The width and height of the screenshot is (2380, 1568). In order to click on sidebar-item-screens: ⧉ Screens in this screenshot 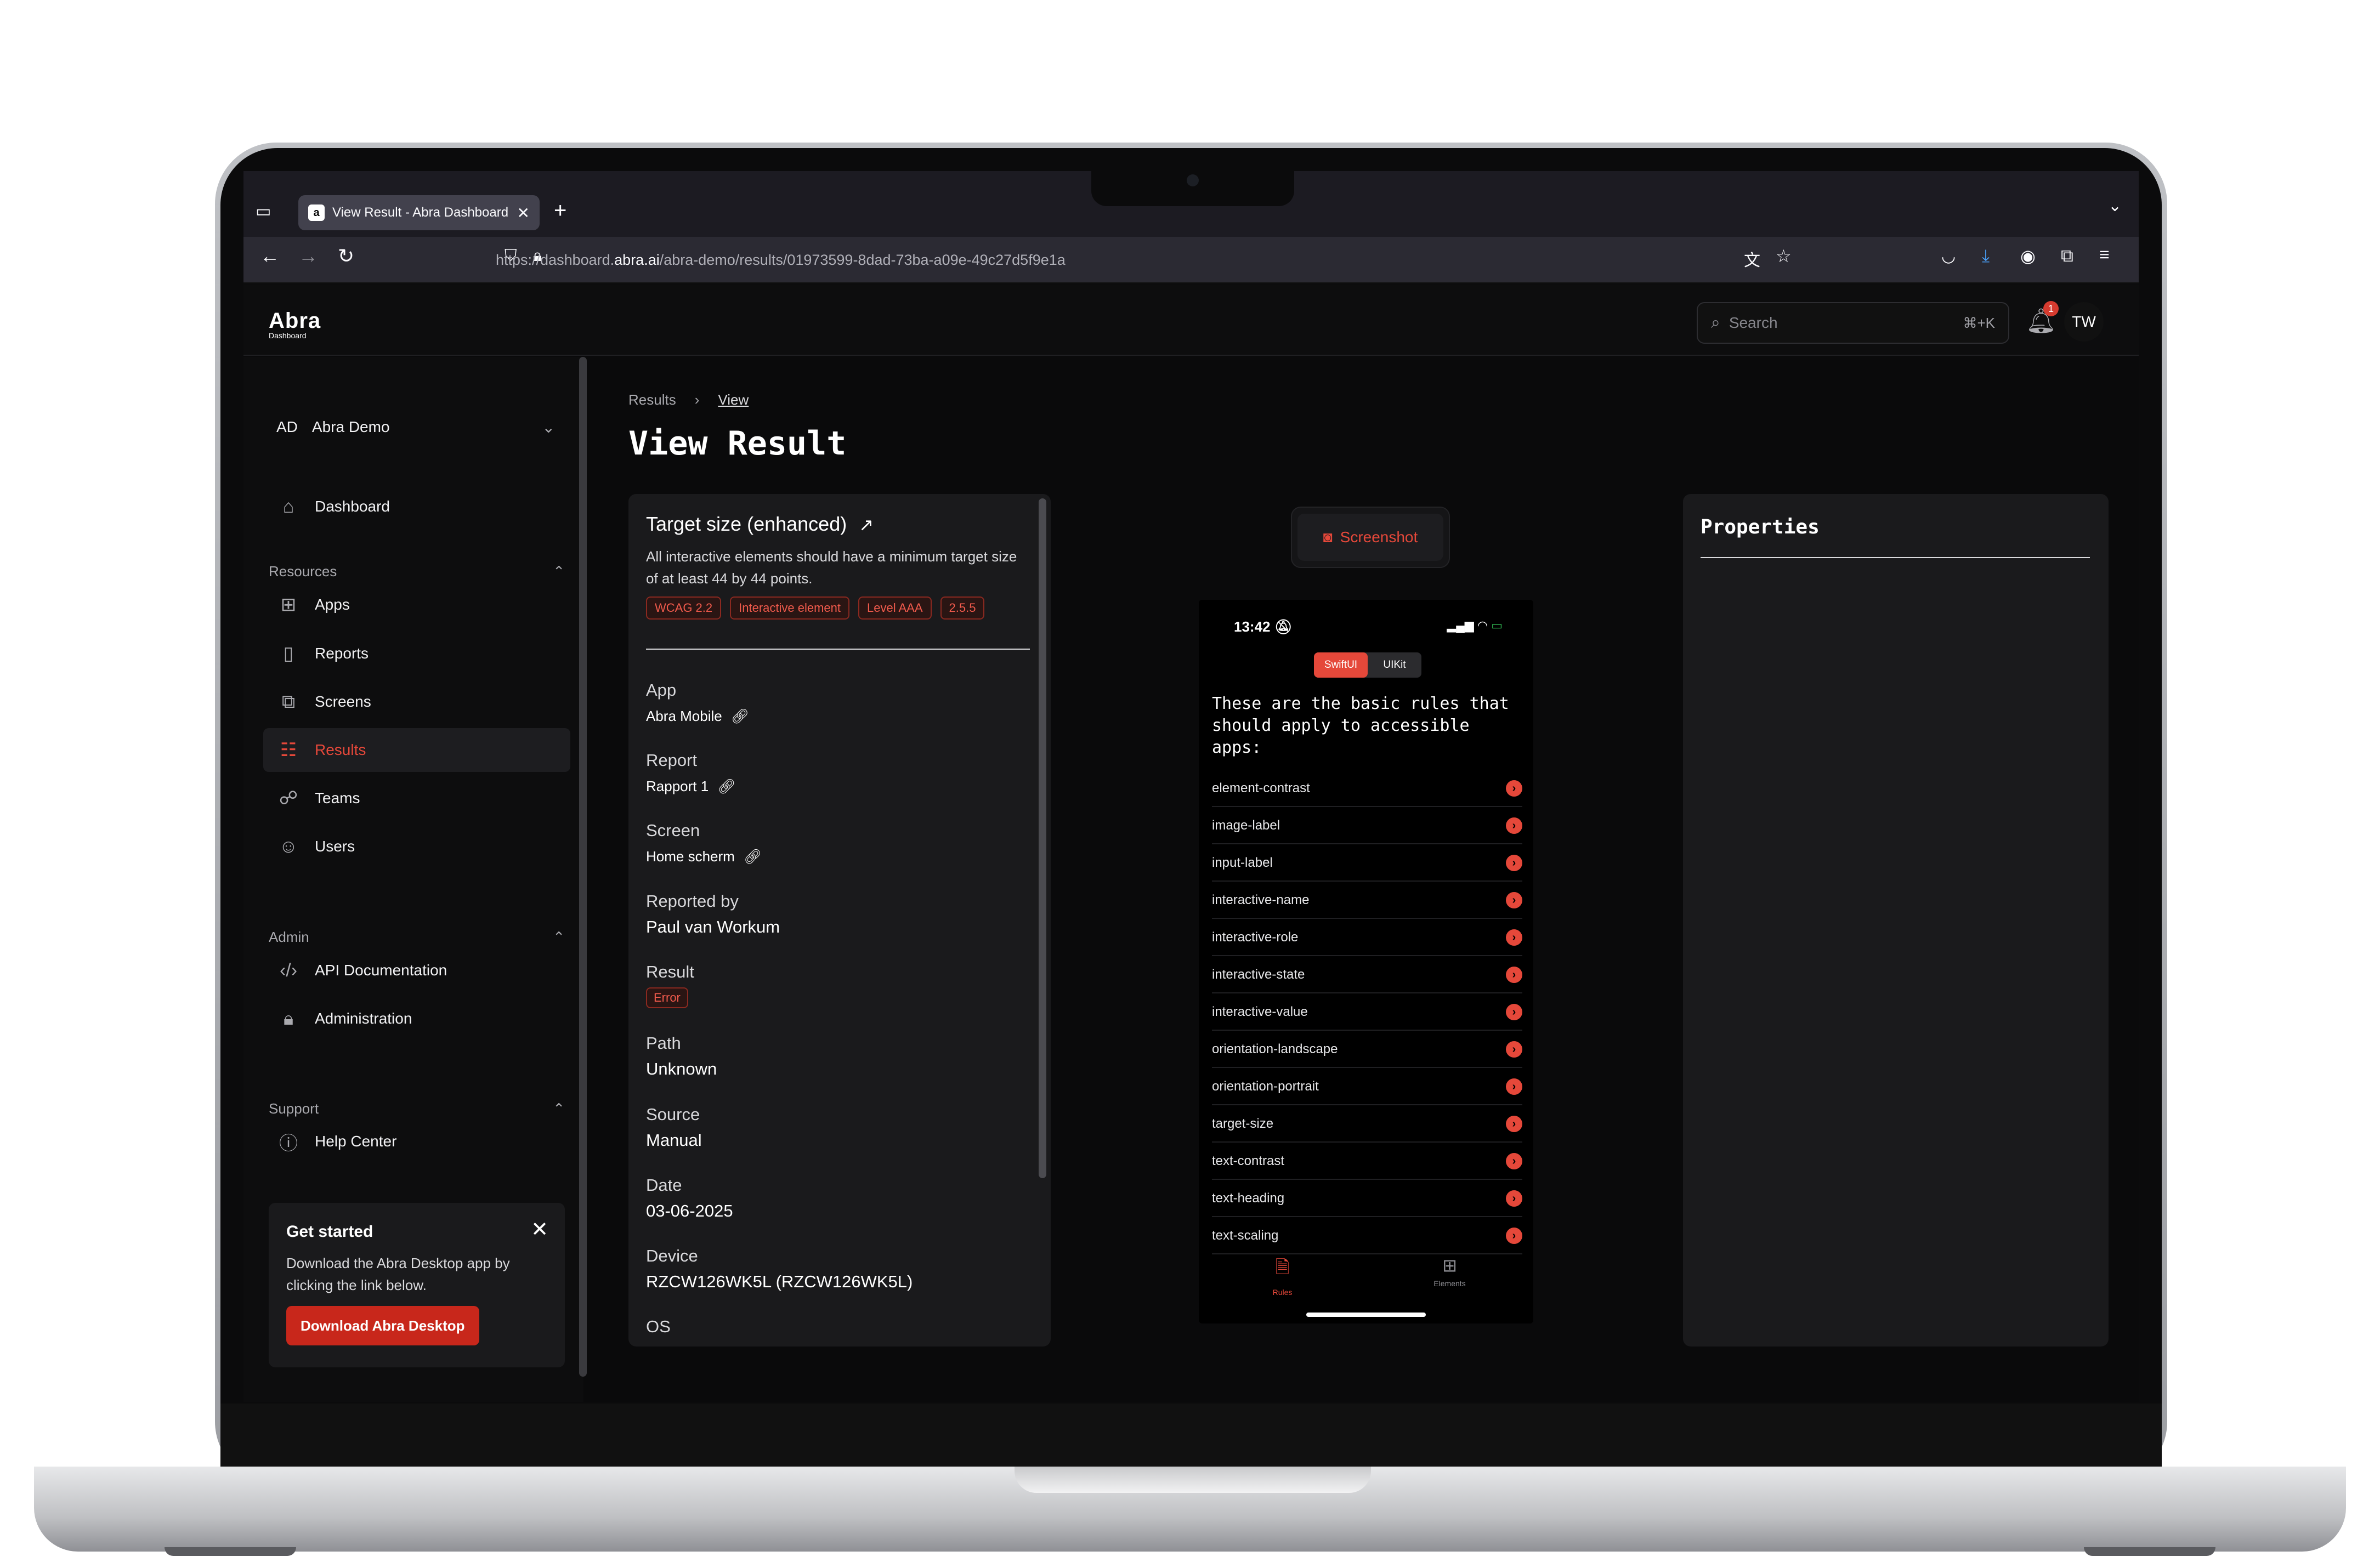, I will do `click(416, 702)`.